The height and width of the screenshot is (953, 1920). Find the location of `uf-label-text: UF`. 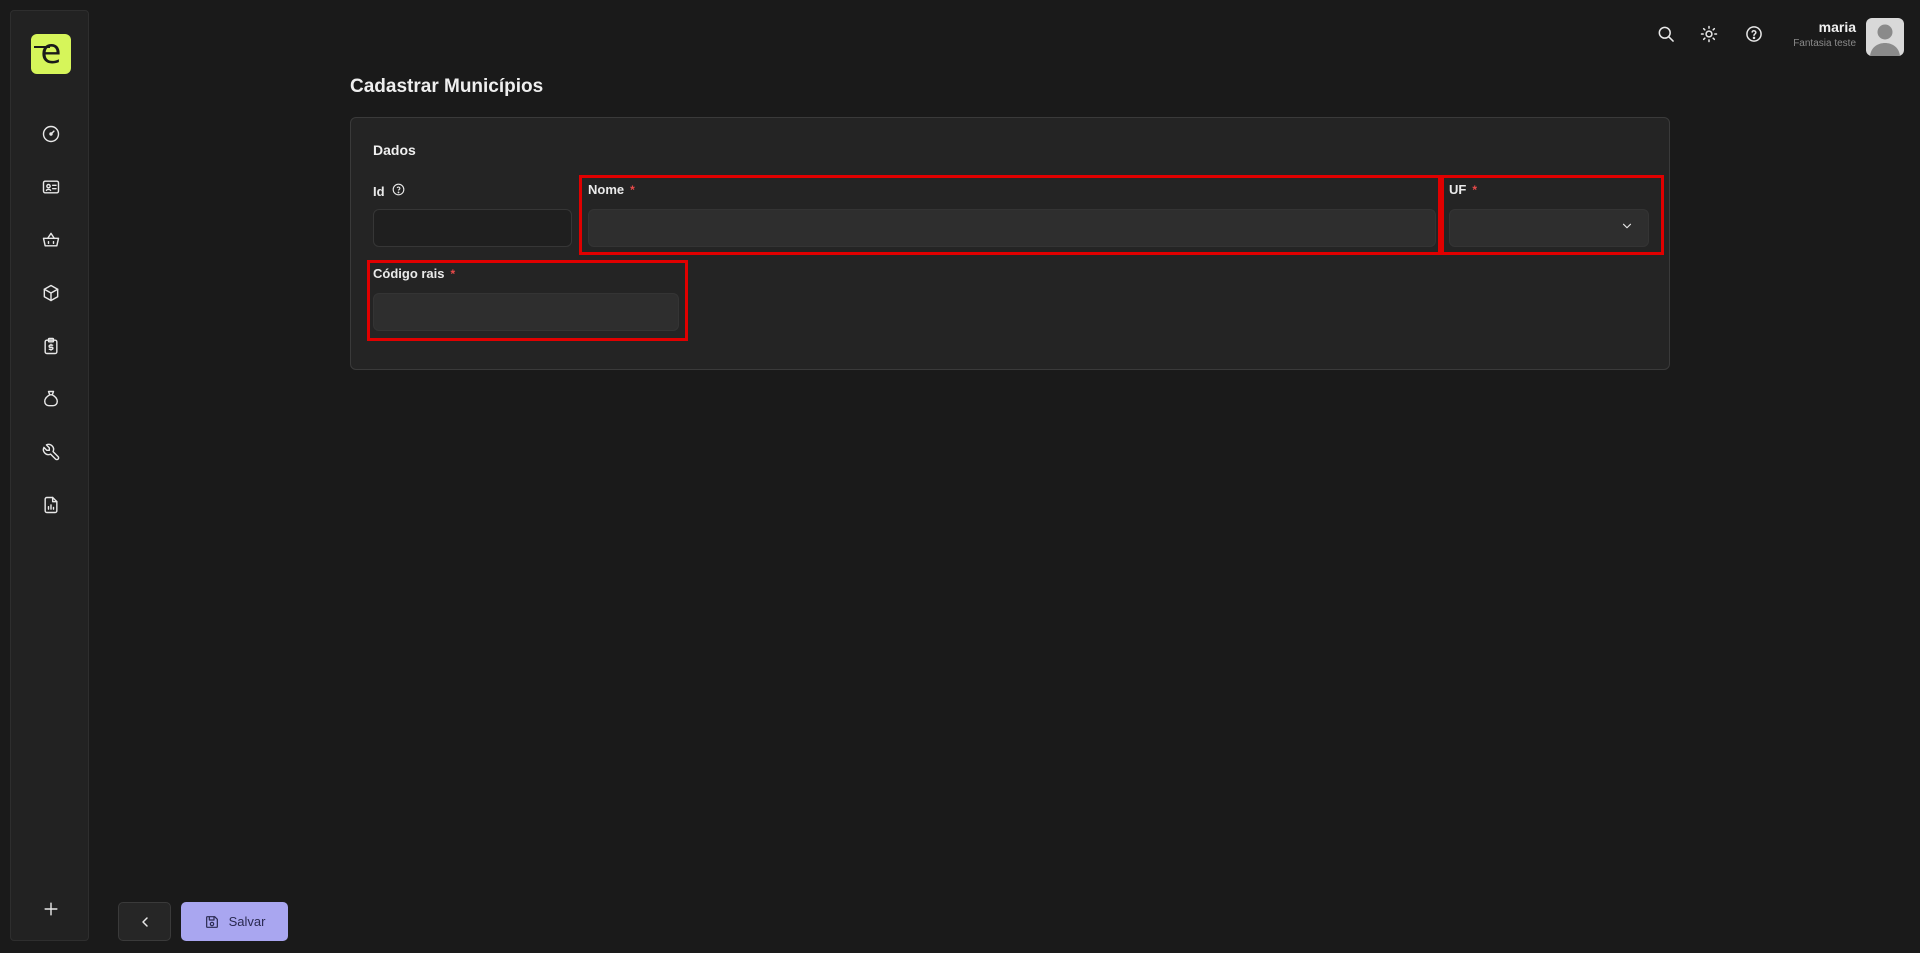

uf-label-text: UF is located at coordinates (1458, 189).